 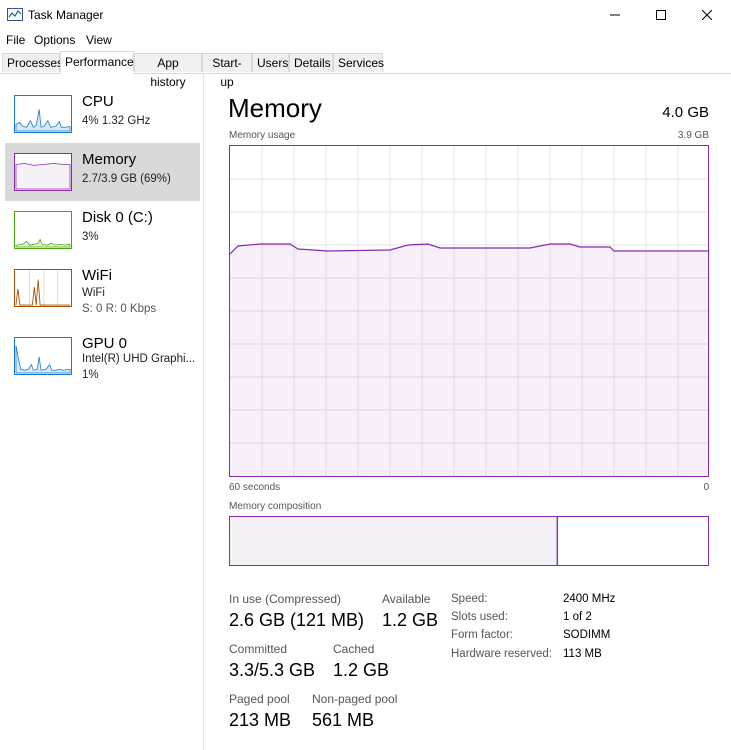 What do you see at coordinates (365, 40) in the screenshot?
I see `menu-bar: File Options View` at bounding box center [365, 40].